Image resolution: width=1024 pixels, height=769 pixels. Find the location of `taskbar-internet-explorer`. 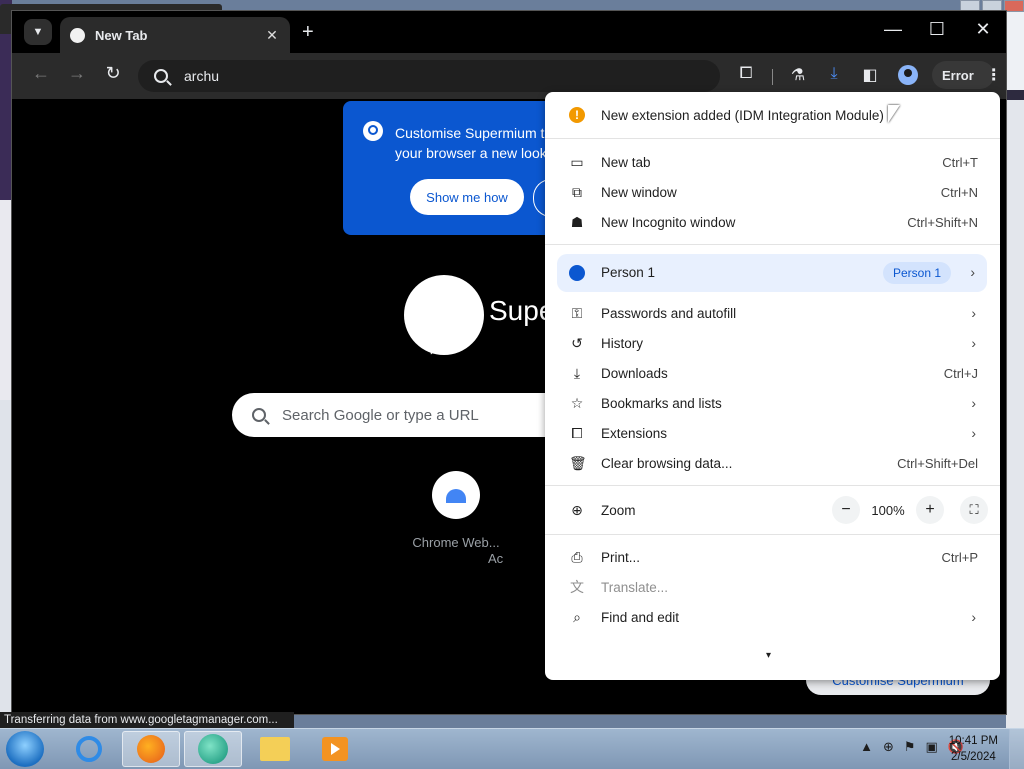

taskbar-internet-explorer is located at coordinates (89, 749).